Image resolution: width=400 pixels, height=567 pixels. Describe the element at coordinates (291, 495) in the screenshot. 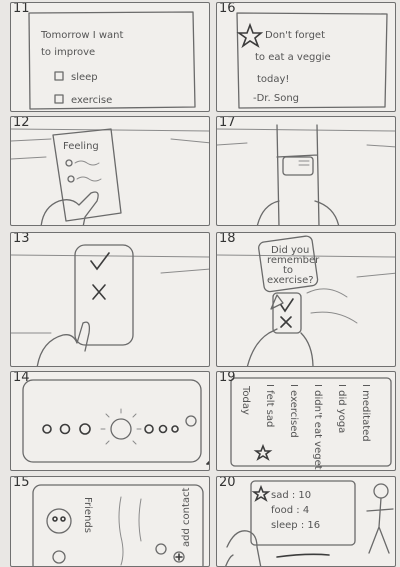

I see `stat-sad: sad : 10` at that location.